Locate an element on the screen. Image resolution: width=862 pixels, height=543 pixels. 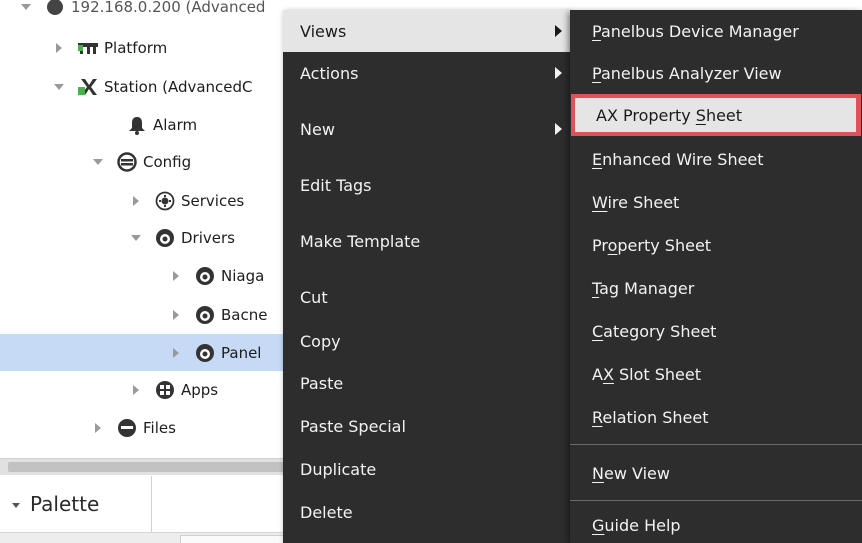
view-item-panelbus-device-manager: Panelbus Device Manager is located at coordinates (716, 31).